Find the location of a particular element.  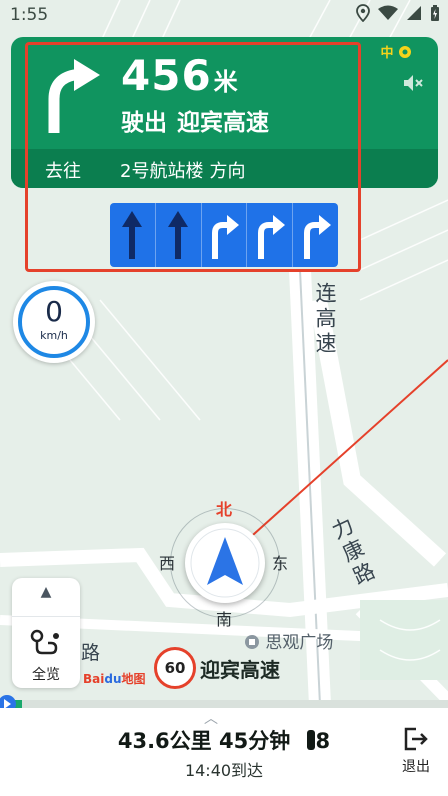

overview-panel: ▲ 全览 is located at coordinates (46, 633).